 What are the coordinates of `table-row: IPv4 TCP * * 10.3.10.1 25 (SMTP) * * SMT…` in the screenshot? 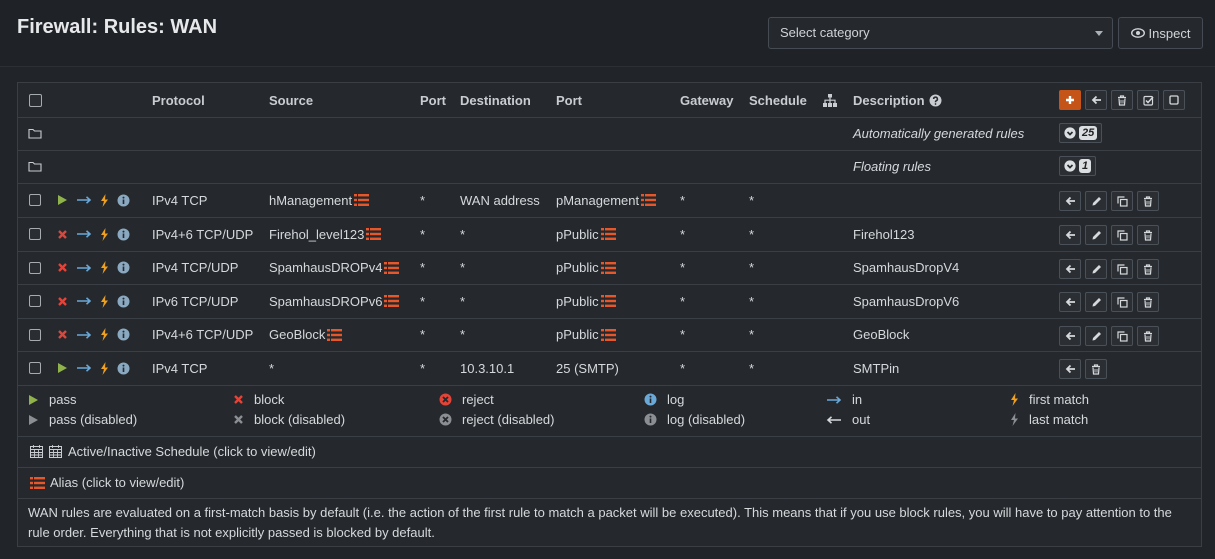 It's located at (609, 368).